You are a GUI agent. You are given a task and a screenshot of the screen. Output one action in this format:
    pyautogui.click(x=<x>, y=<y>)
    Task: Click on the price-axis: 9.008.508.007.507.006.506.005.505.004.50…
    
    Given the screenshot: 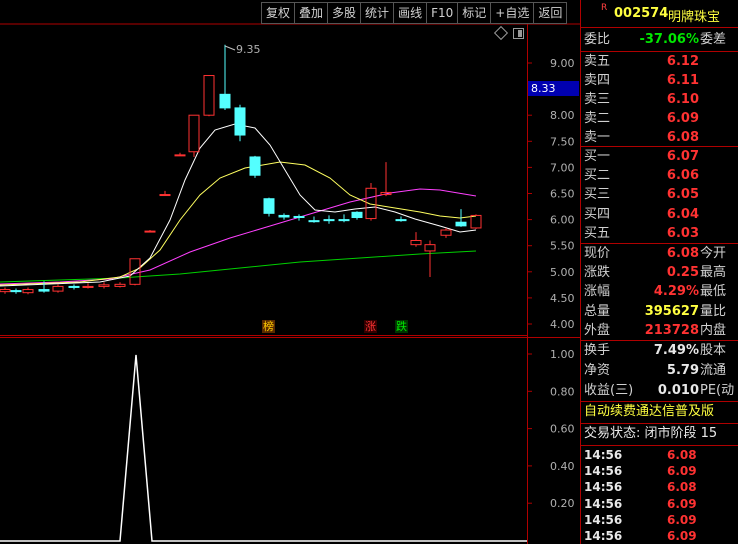 What is the action you would take?
    pyautogui.click(x=551, y=194)
    